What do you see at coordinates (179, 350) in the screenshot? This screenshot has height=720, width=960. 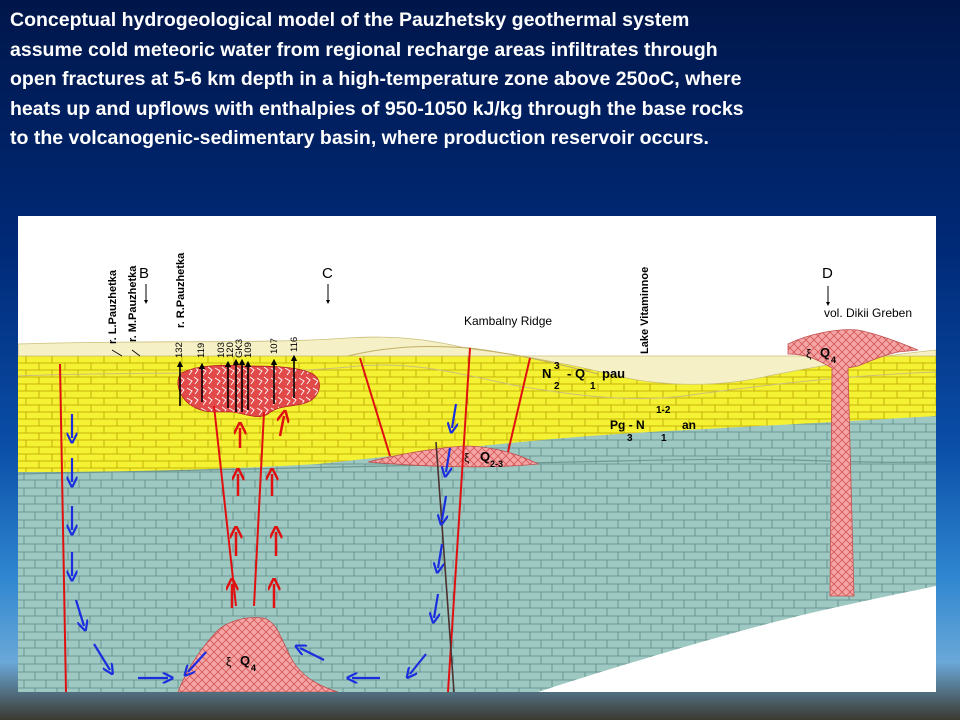 I see `well-label: 132` at bounding box center [179, 350].